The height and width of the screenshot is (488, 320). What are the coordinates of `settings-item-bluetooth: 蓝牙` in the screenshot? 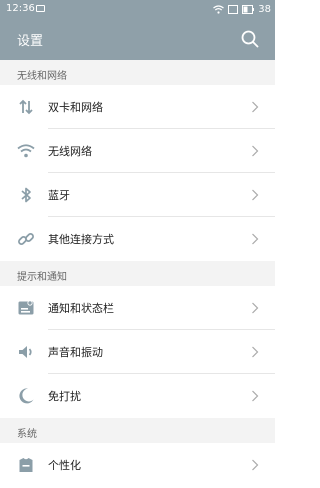 It's located at (137, 195).